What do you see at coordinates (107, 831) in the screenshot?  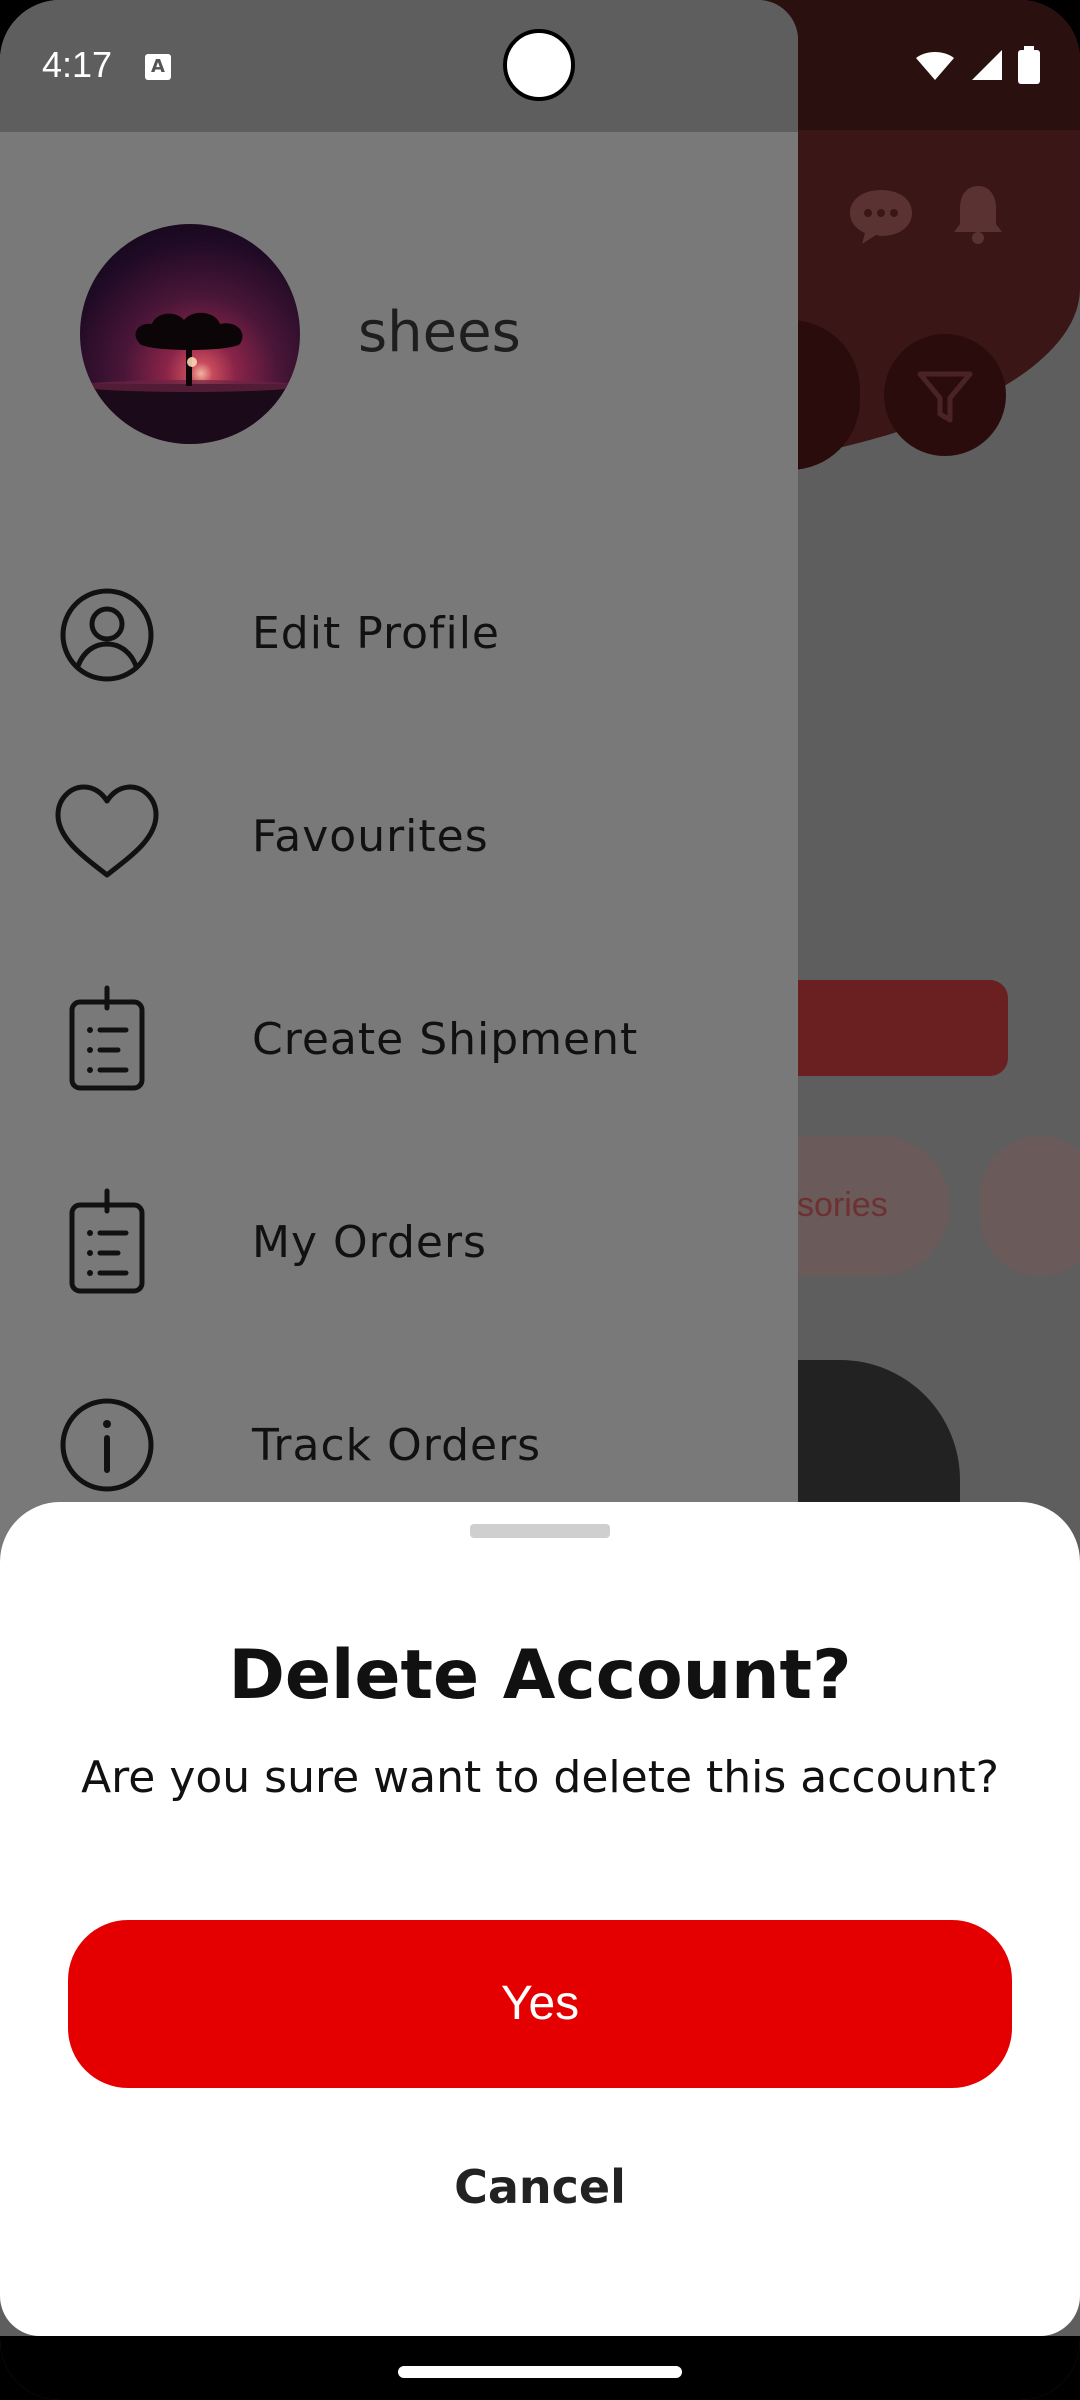 I see `heart-icon` at bounding box center [107, 831].